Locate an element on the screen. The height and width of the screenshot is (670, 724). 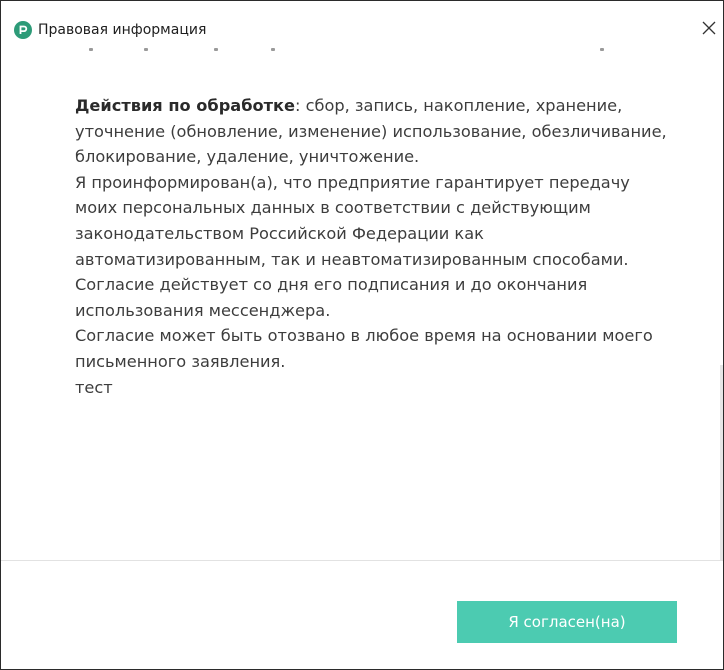
processing-actions-label: Действия по обработке is located at coordinates (185, 105).